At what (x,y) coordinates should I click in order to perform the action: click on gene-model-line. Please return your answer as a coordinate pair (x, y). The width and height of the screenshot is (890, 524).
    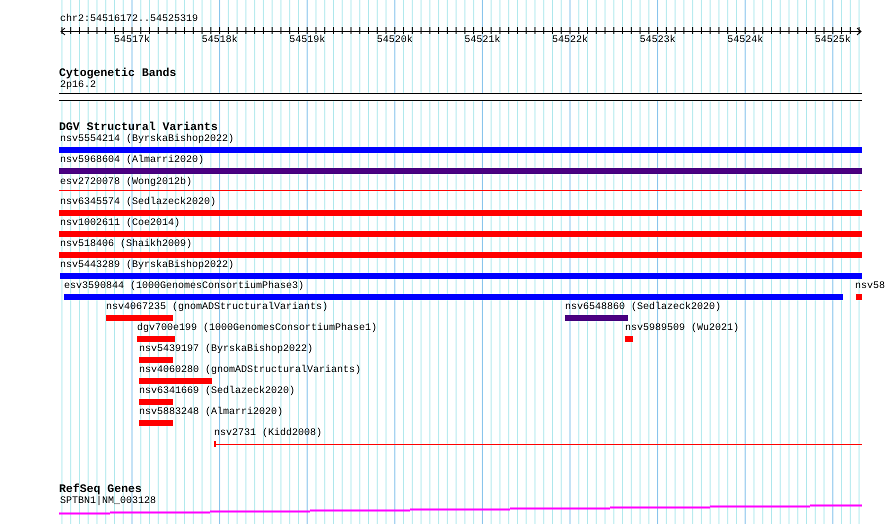
    Looking at the image, I should click on (460, 509).